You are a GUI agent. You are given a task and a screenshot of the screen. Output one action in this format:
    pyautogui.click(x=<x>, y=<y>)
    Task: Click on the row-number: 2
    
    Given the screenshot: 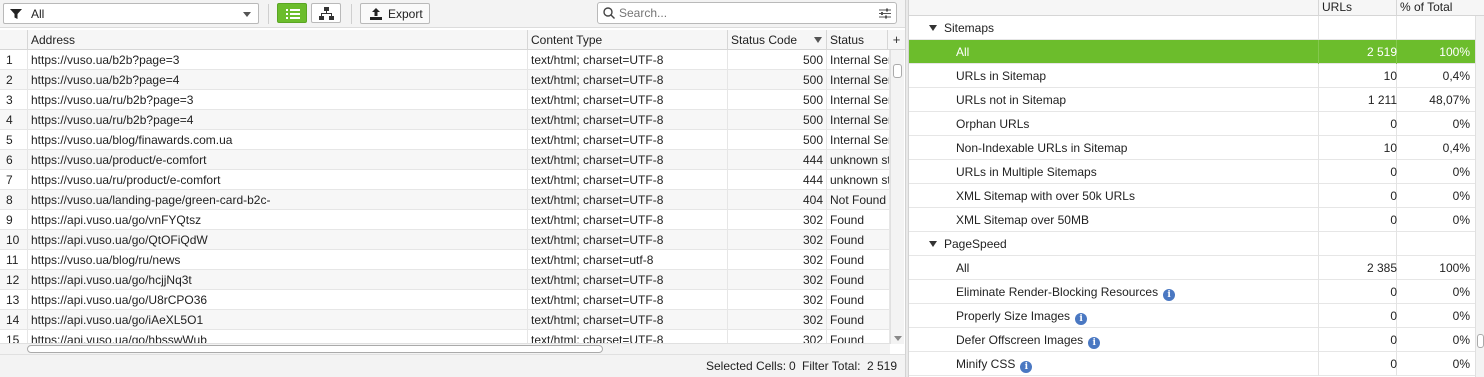 What is the action you would take?
    pyautogui.click(x=14, y=80)
    